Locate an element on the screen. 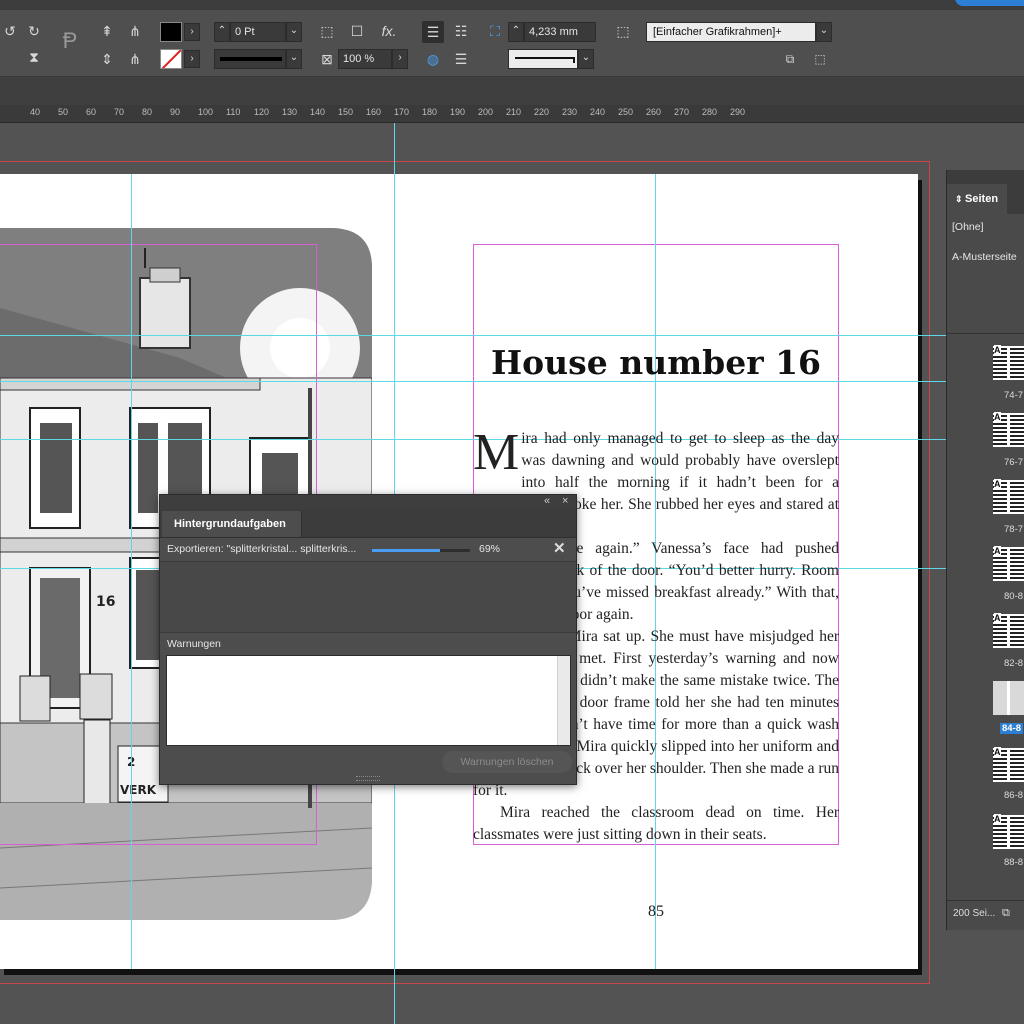  ruler-tick-label: 280 is located at coordinates (710, 112).